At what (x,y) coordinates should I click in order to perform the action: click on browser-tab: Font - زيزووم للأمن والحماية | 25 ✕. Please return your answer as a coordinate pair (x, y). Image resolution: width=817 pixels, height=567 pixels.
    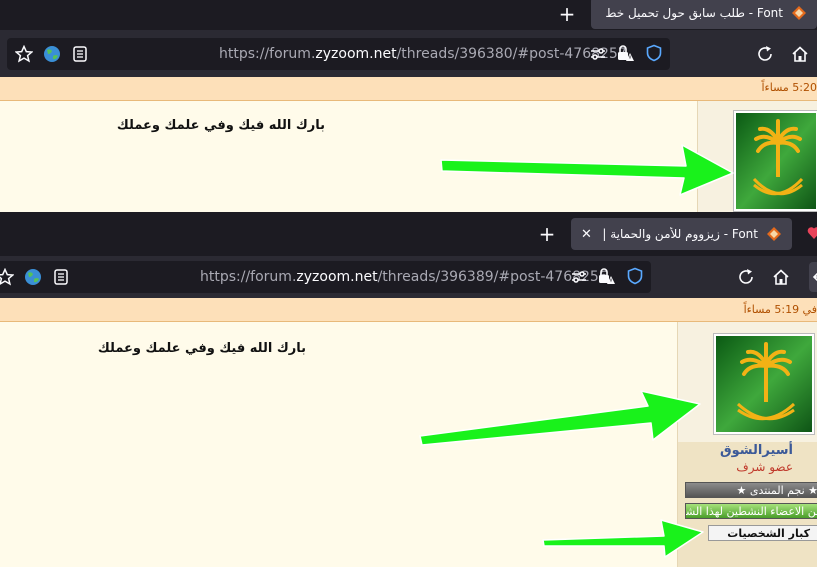
    Looking at the image, I should click on (681, 234).